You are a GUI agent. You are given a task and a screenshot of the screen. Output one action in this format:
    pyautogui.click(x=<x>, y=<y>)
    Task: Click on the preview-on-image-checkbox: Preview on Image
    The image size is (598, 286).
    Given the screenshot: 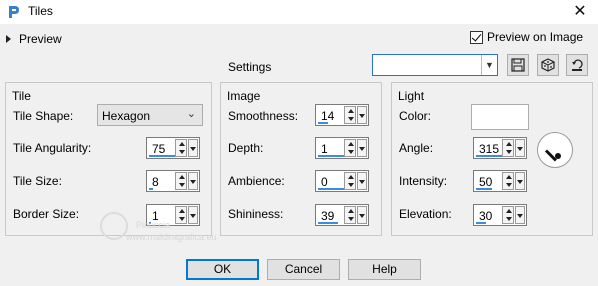 What is the action you would take?
    pyautogui.click(x=526, y=37)
    